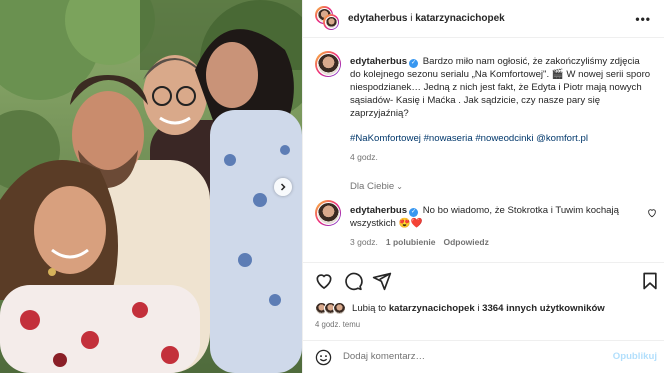  What do you see at coordinates (432, 308) in the screenshot?
I see `likes-username: katarzynacichopek` at bounding box center [432, 308].